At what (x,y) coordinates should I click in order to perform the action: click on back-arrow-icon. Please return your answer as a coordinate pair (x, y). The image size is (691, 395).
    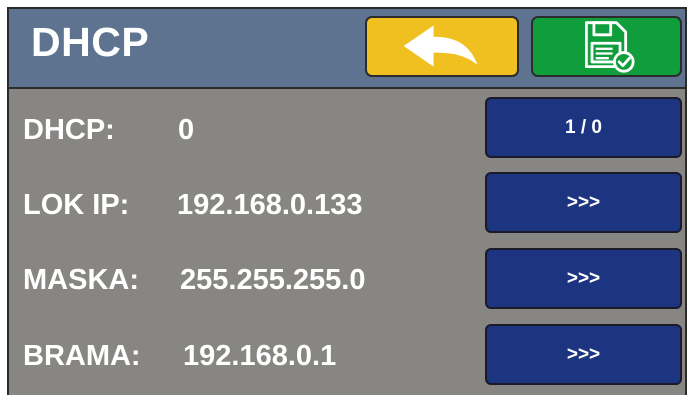
    Looking at the image, I should click on (440, 46).